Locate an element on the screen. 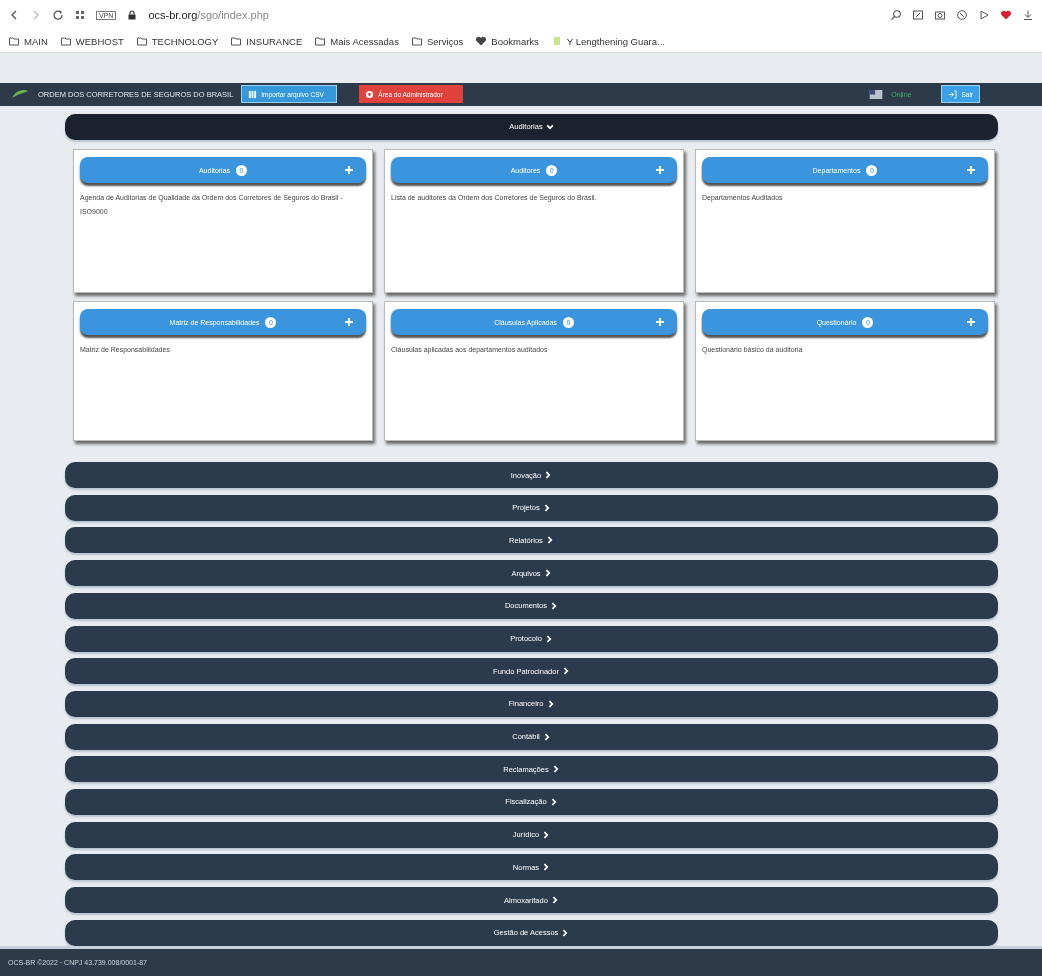 Image resolution: width=1042 pixels, height=976 pixels. bookmark-link: TECHNOLOGY is located at coordinates (185, 41).